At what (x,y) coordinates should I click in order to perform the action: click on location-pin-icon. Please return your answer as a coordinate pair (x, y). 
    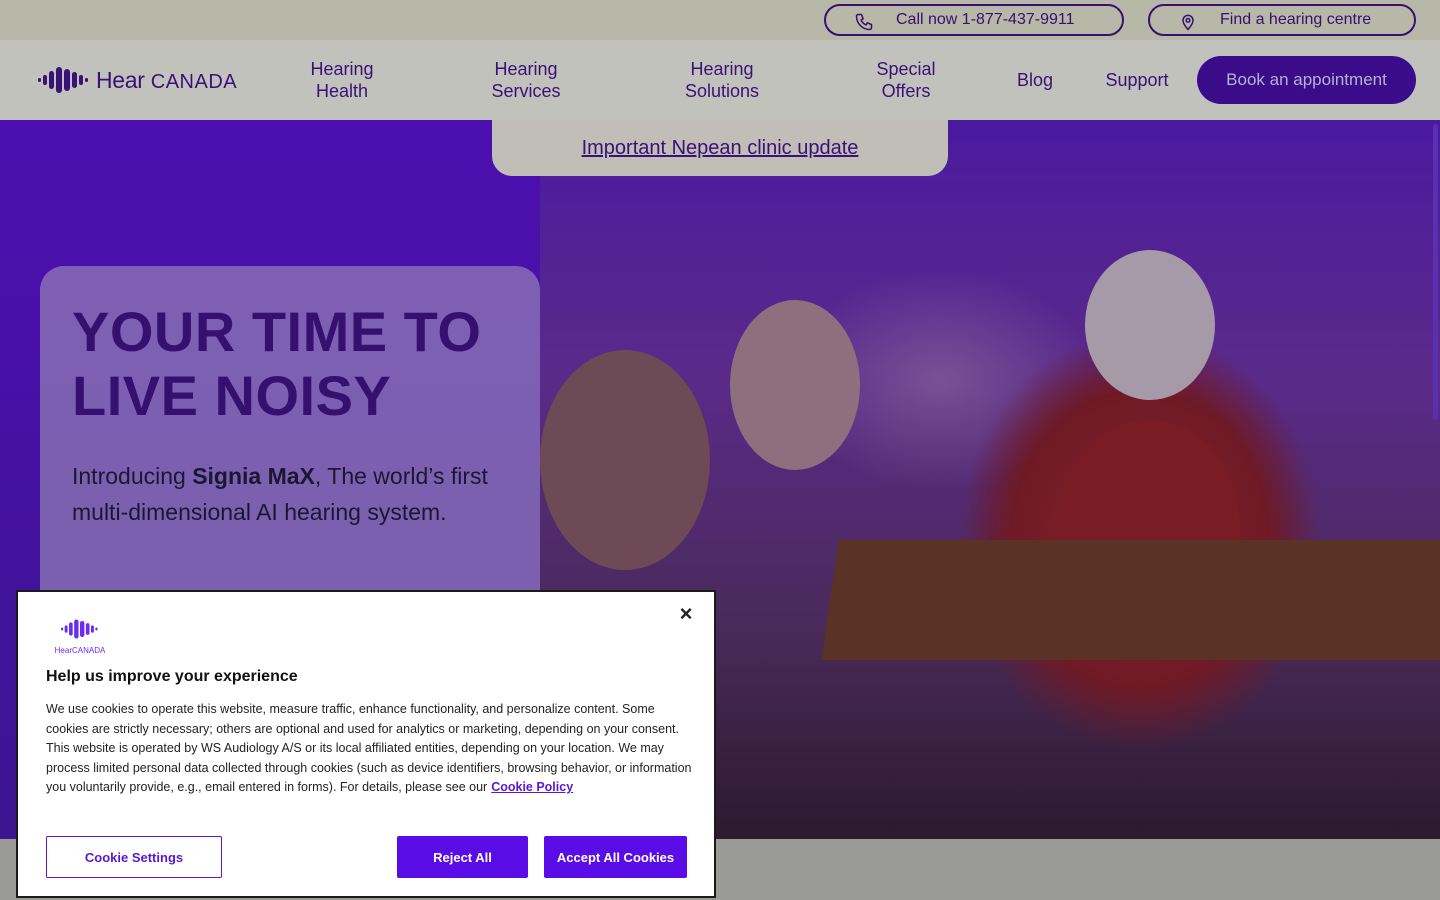
    Looking at the image, I should click on (1188, 22).